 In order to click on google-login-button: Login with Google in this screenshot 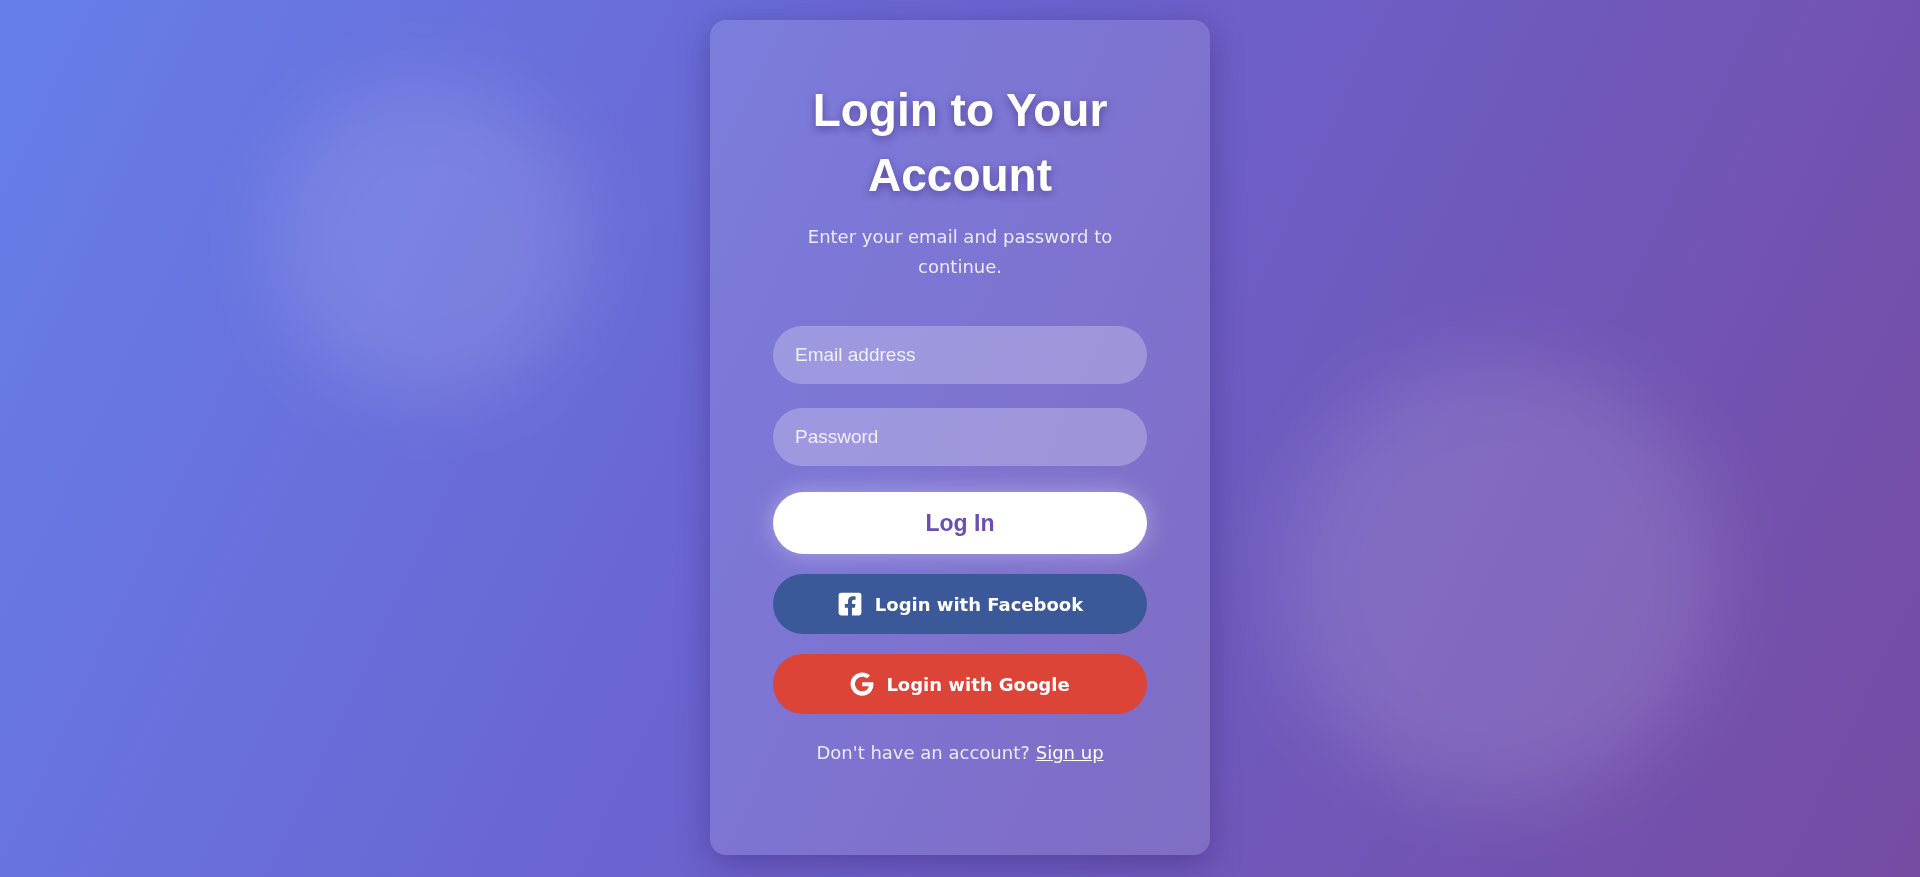, I will do `click(960, 684)`.